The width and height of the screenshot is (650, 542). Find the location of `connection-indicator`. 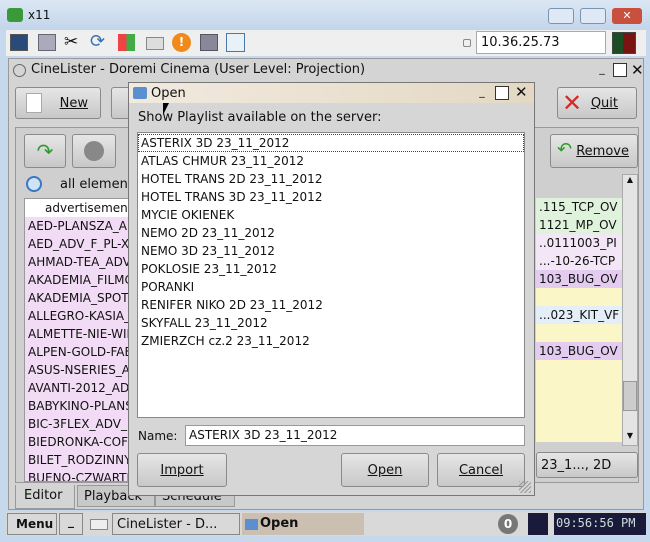

connection-indicator is located at coordinates (624, 43).